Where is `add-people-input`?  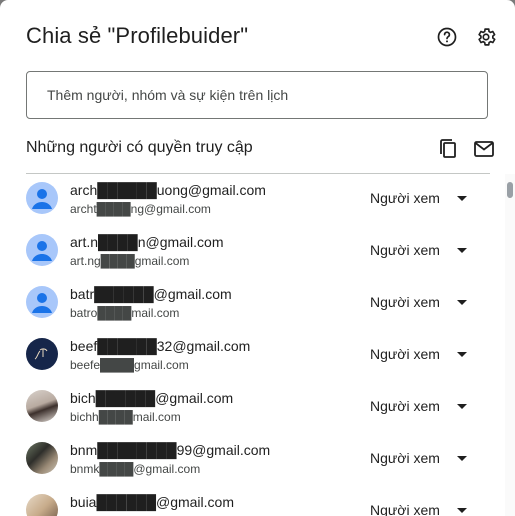
add-people-input is located at coordinates (257, 95).